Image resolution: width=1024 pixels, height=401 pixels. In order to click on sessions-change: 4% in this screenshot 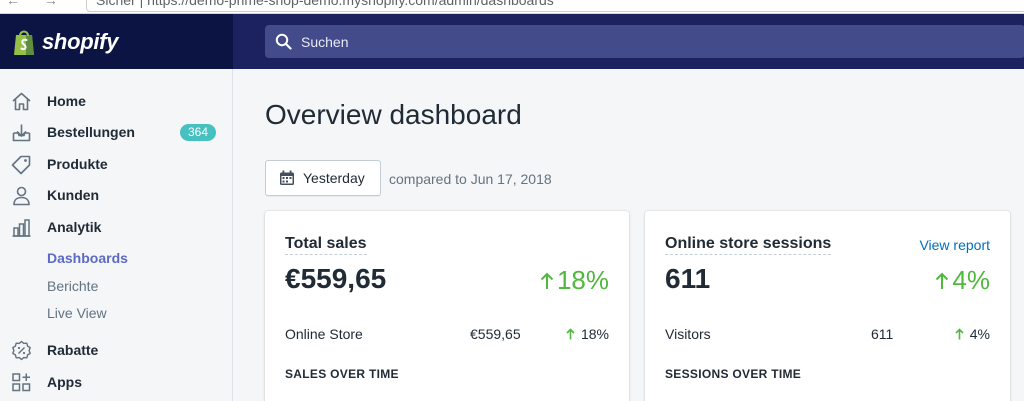, I will do `click(962, 280)`.